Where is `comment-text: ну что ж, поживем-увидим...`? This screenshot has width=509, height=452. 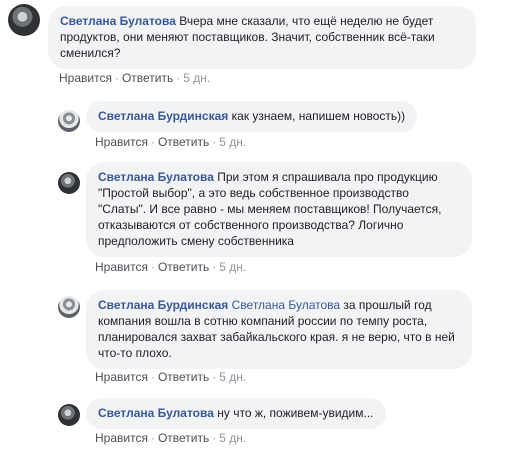
comment-text: ну что ж, поживем-увидим... is located at coordinates (295, 413).